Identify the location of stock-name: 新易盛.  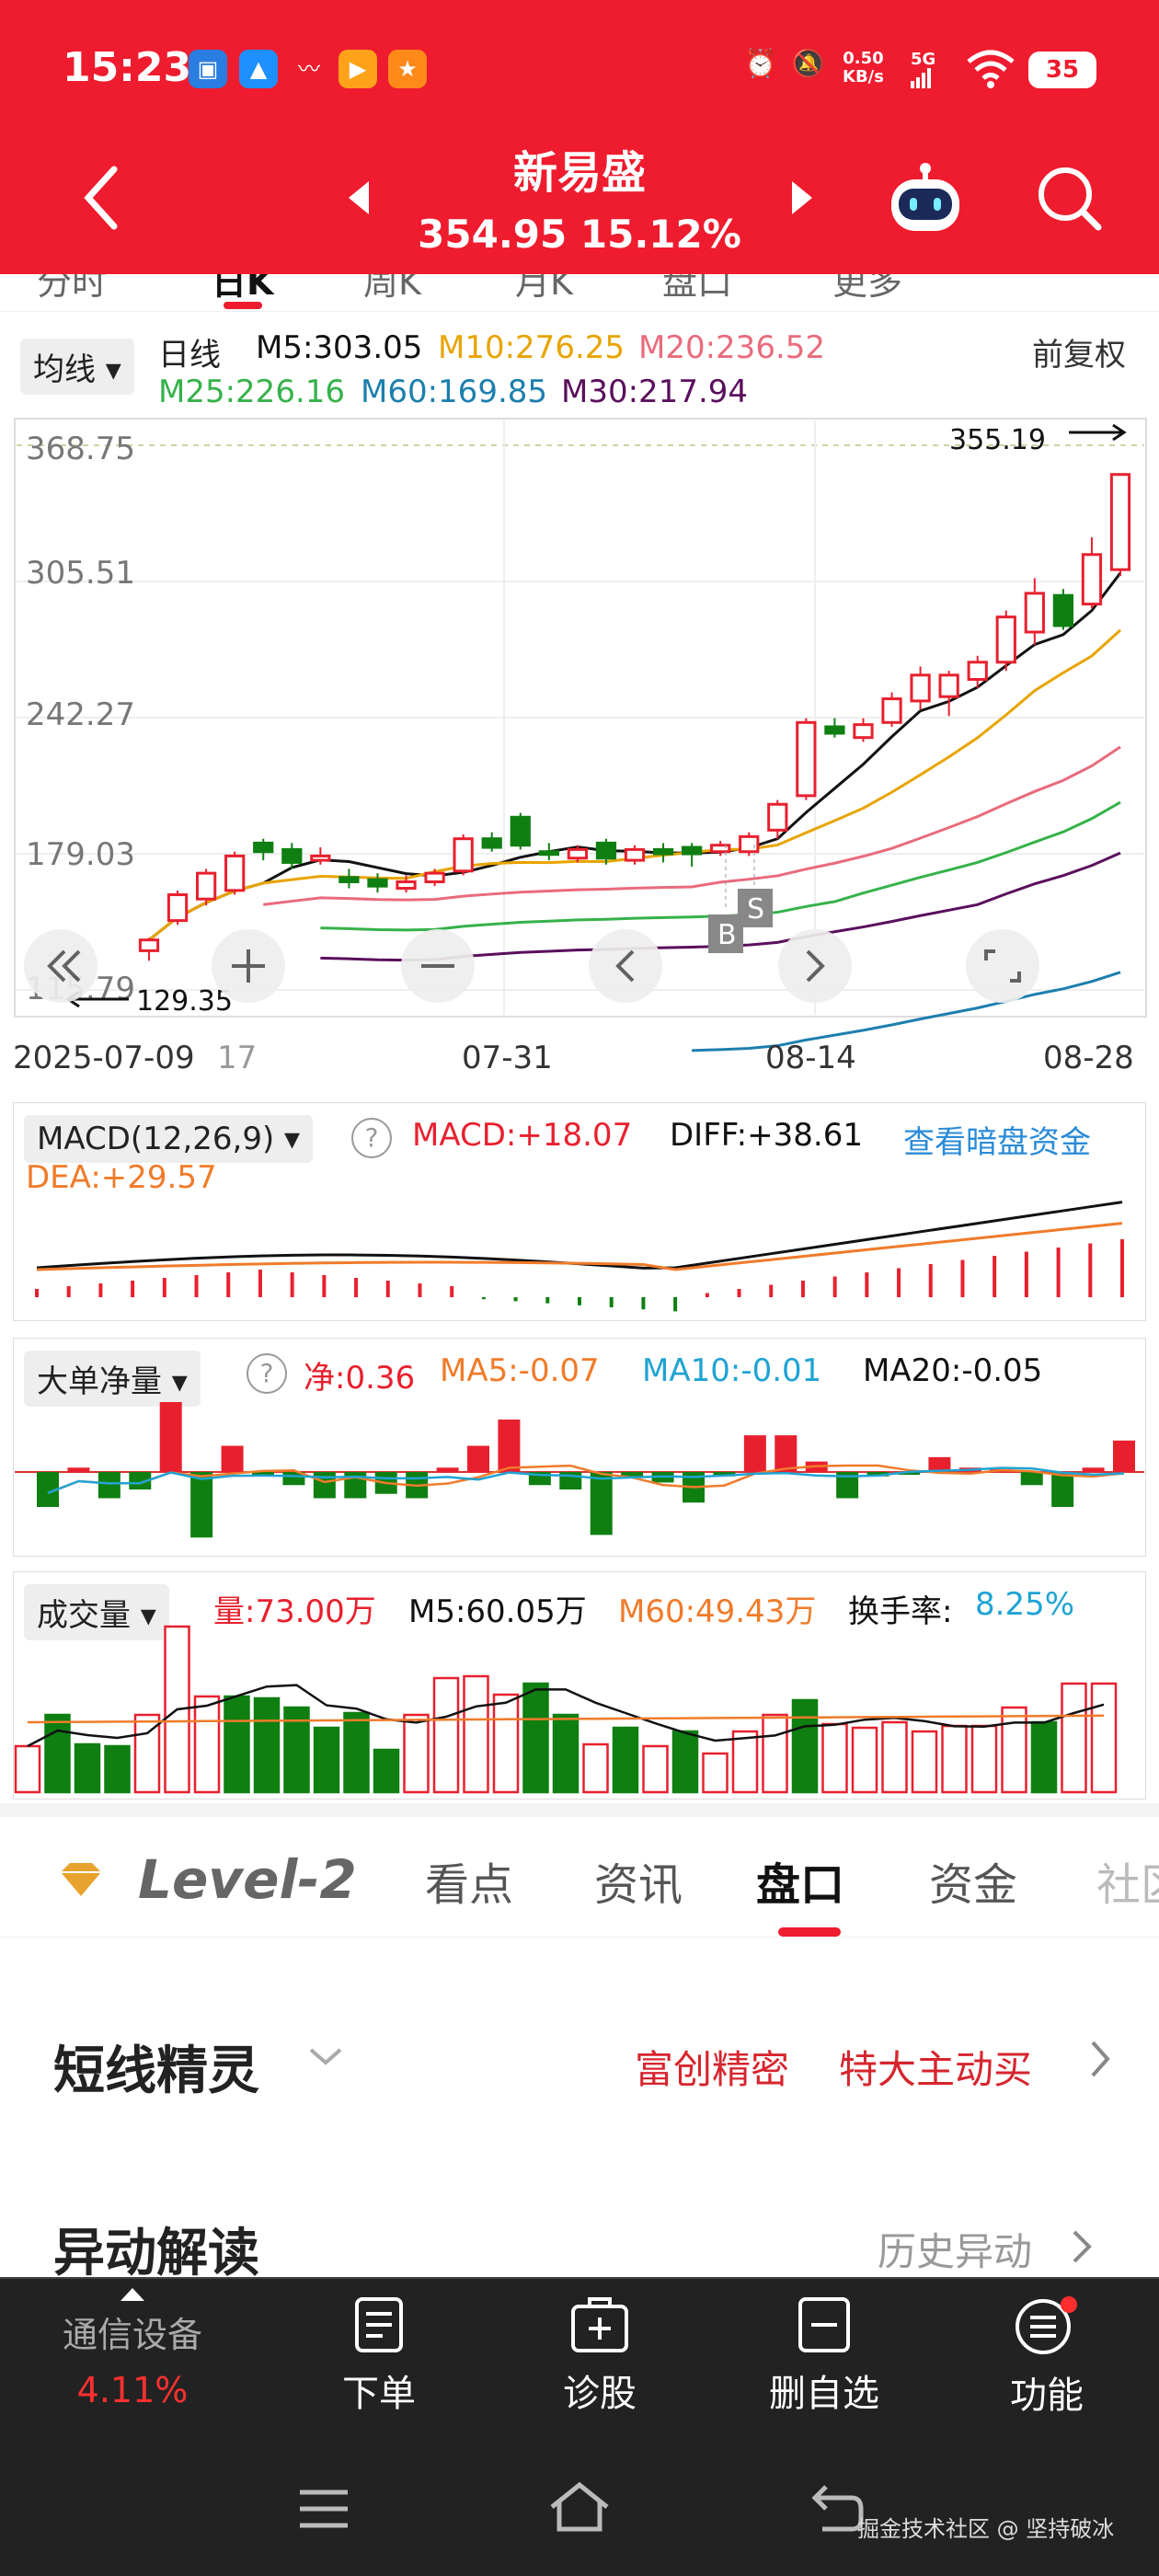
(579, 173).